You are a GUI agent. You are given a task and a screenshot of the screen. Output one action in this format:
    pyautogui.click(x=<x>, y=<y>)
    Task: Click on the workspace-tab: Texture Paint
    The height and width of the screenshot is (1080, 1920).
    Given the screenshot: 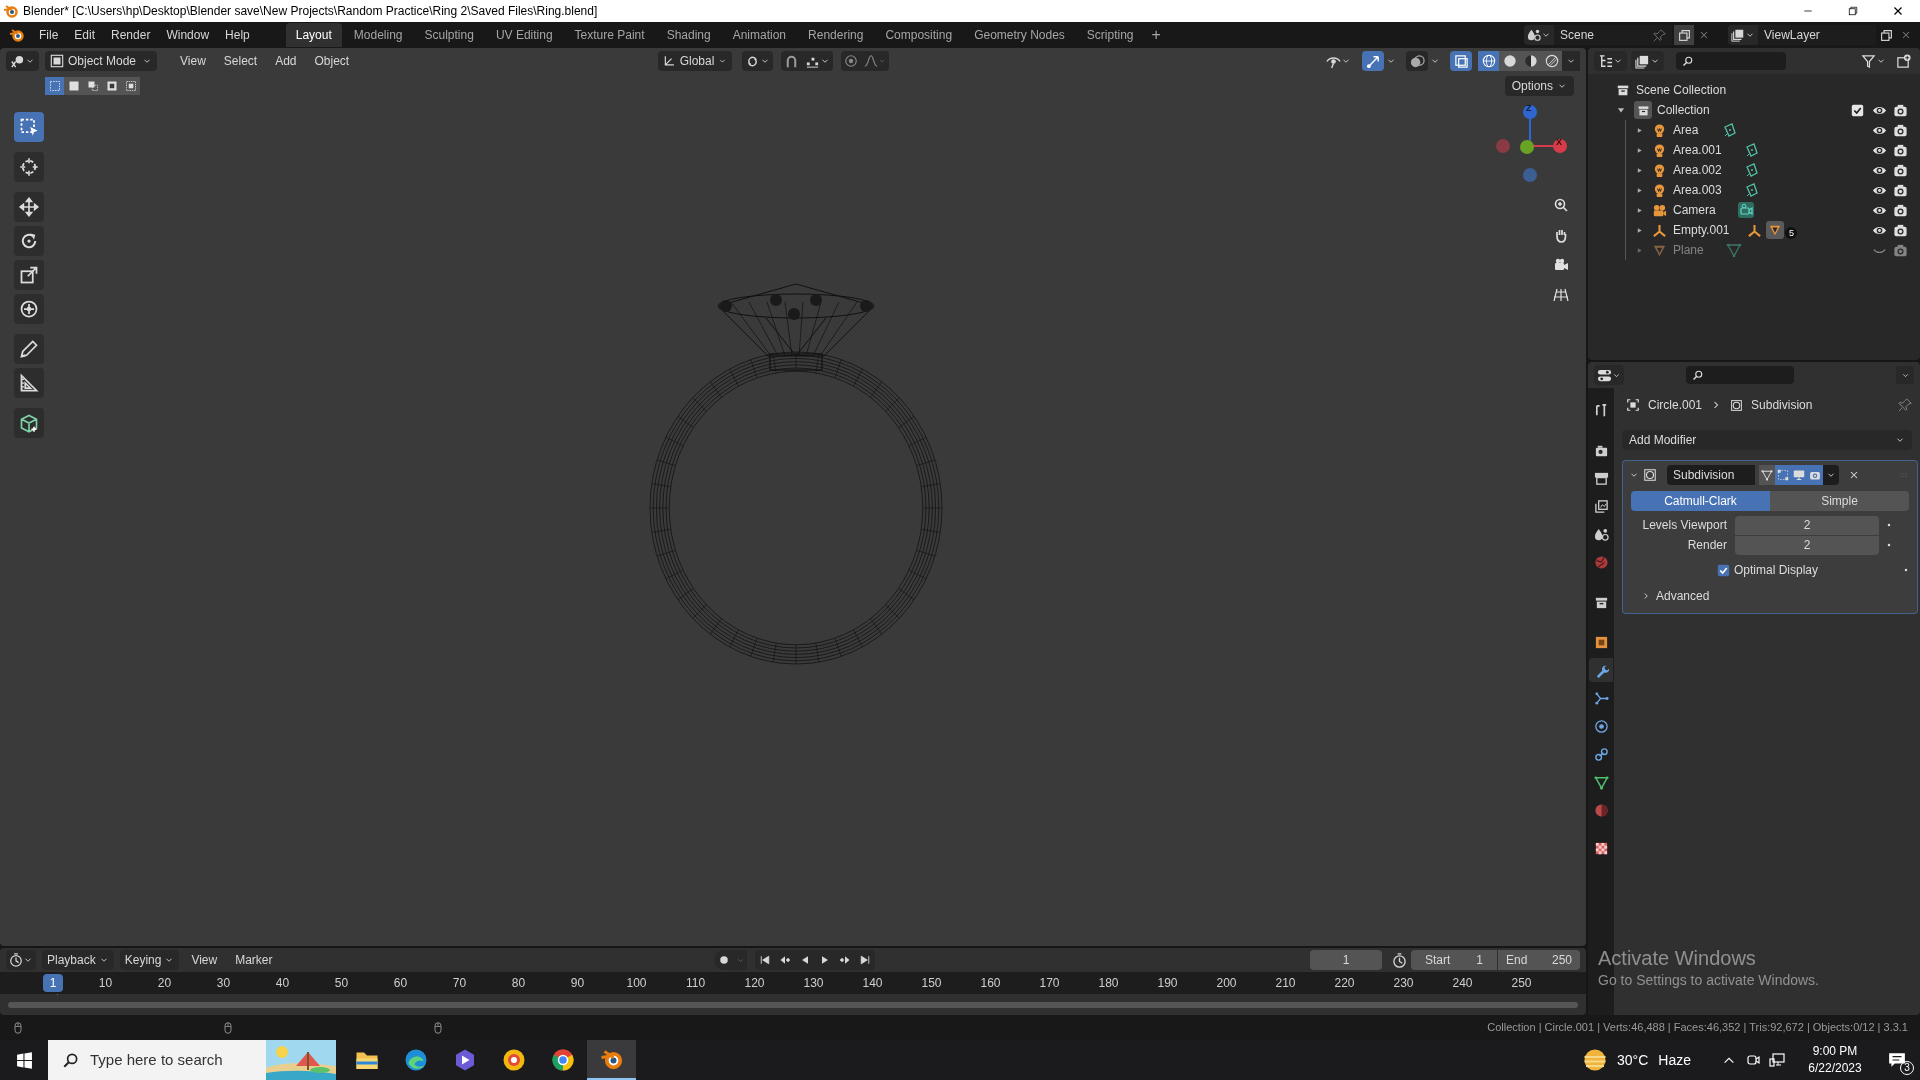 What is the action you would take?
    pyautogui.click(x=609, y=35)
    